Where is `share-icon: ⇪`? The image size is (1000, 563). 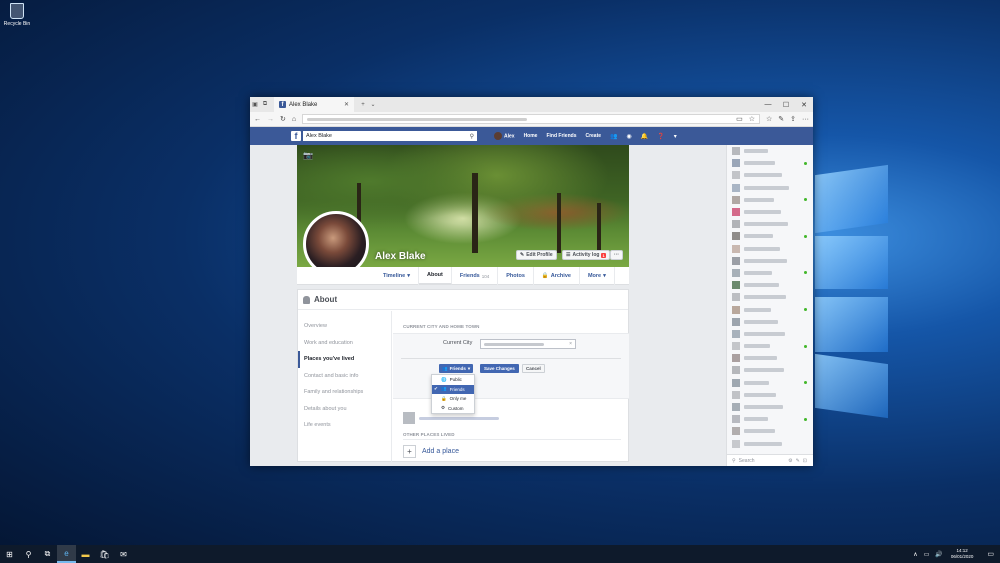
share-icon: ⇪ is located at coordinates (793, 119).